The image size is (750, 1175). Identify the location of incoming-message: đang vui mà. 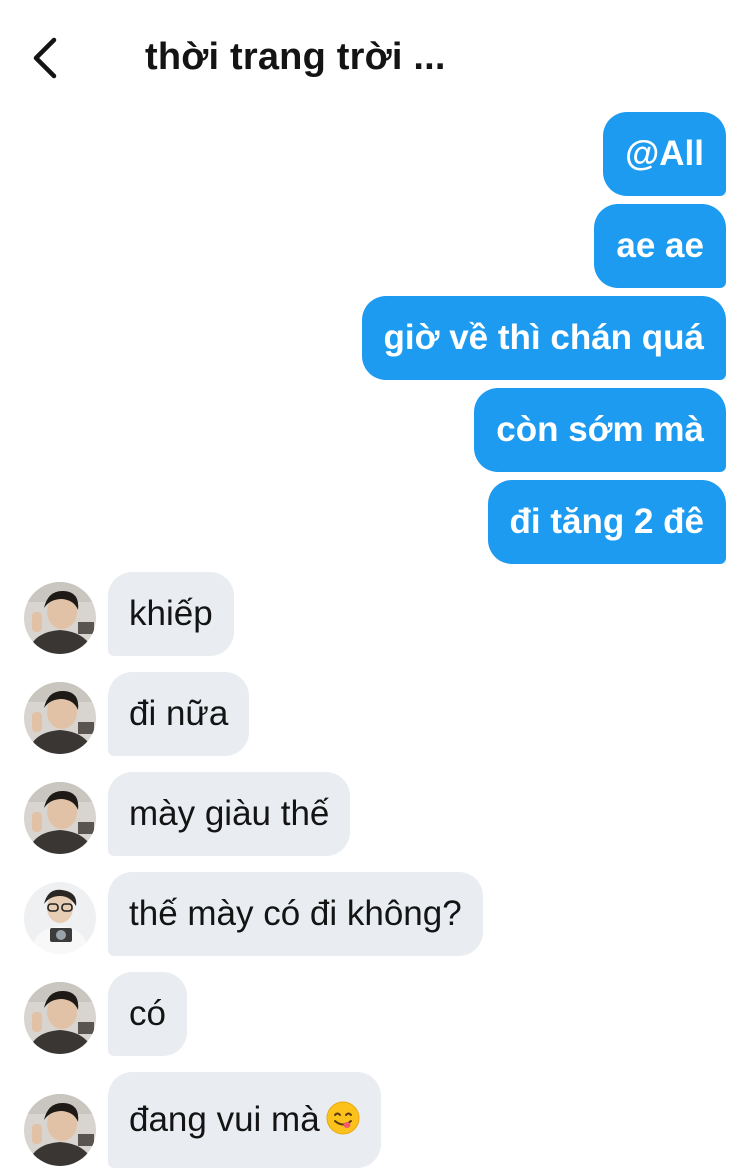
(244, 1120).